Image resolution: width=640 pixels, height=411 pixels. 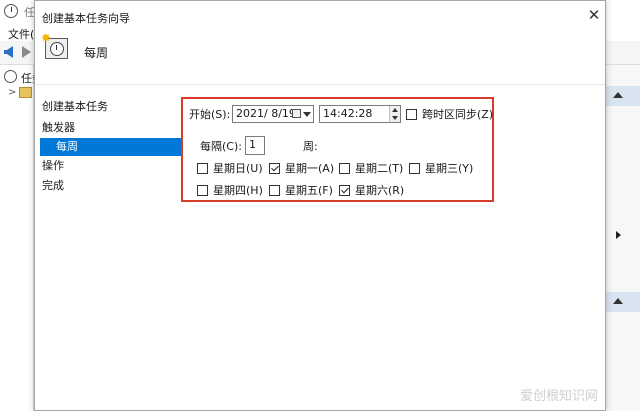 I want to click on watermark: 爱创根知识网, so click(x=559, y=396).